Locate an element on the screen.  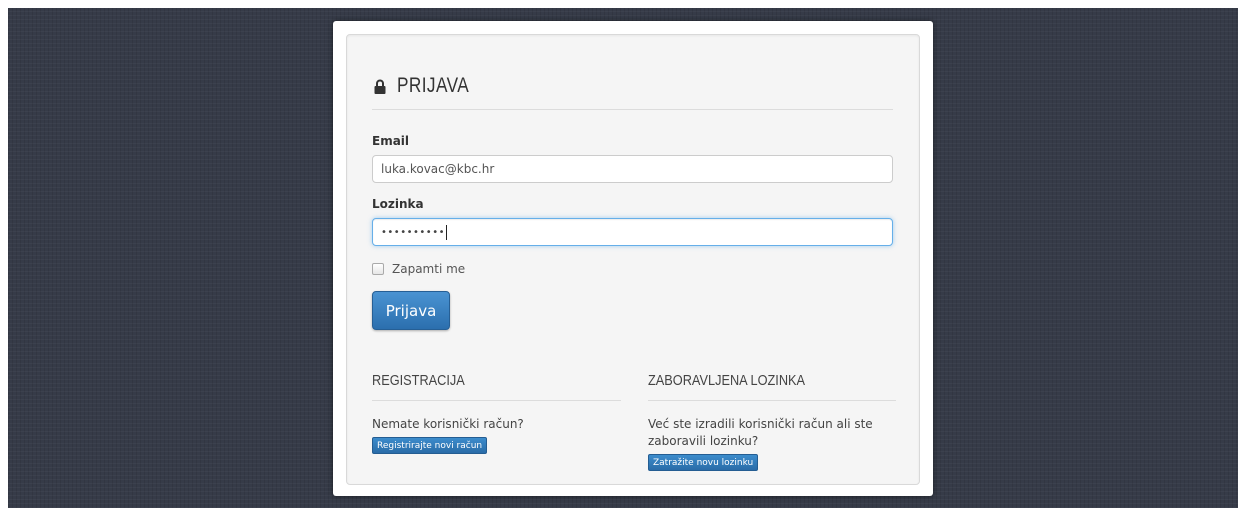
remember-me-row: Zapamti me is located at coordinates (418, 269).